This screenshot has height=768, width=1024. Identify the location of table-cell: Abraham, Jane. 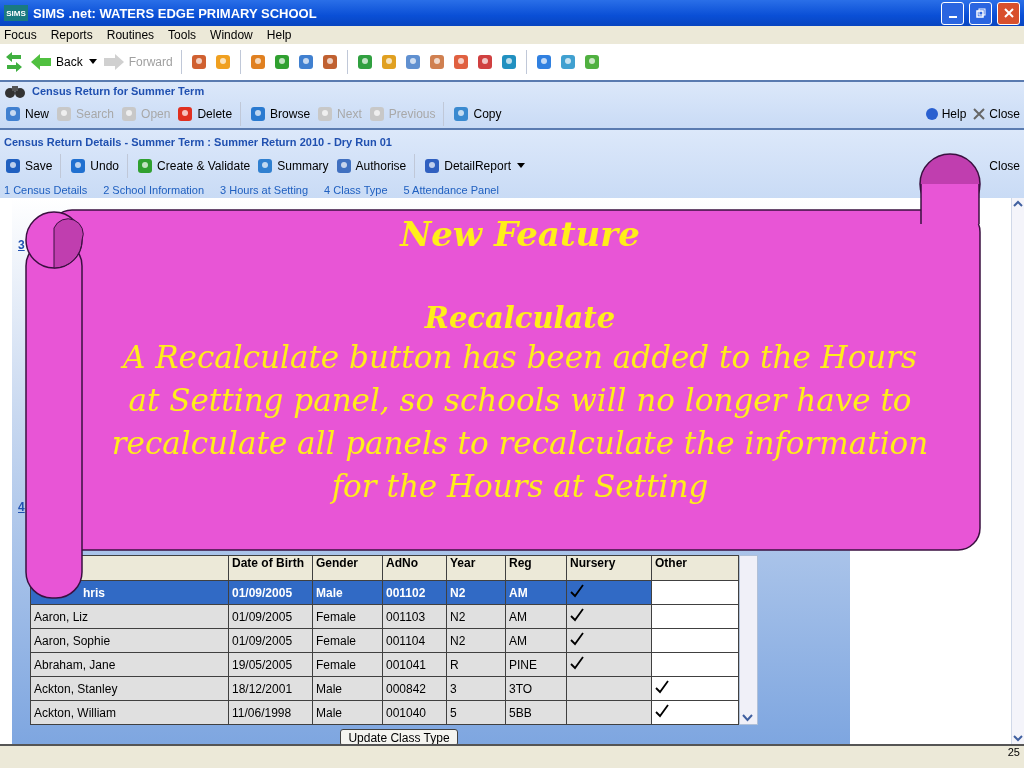
(129, 664).